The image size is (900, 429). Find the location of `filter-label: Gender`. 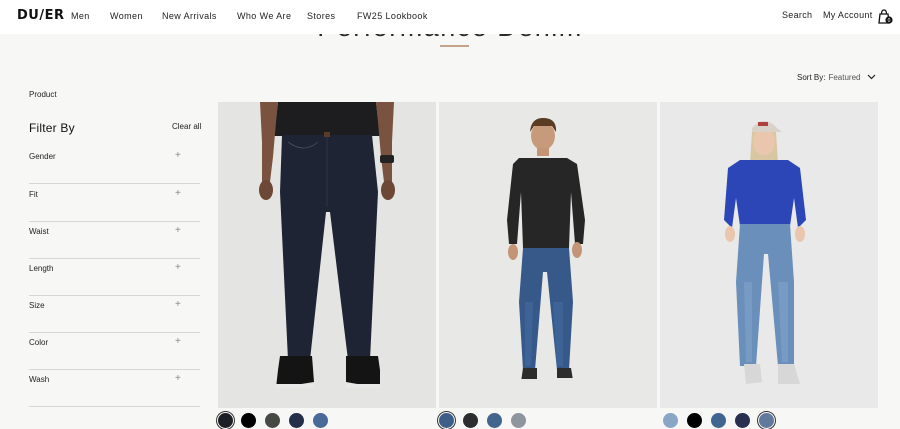

filter-label: Gender is located at coordinates (42, 156).